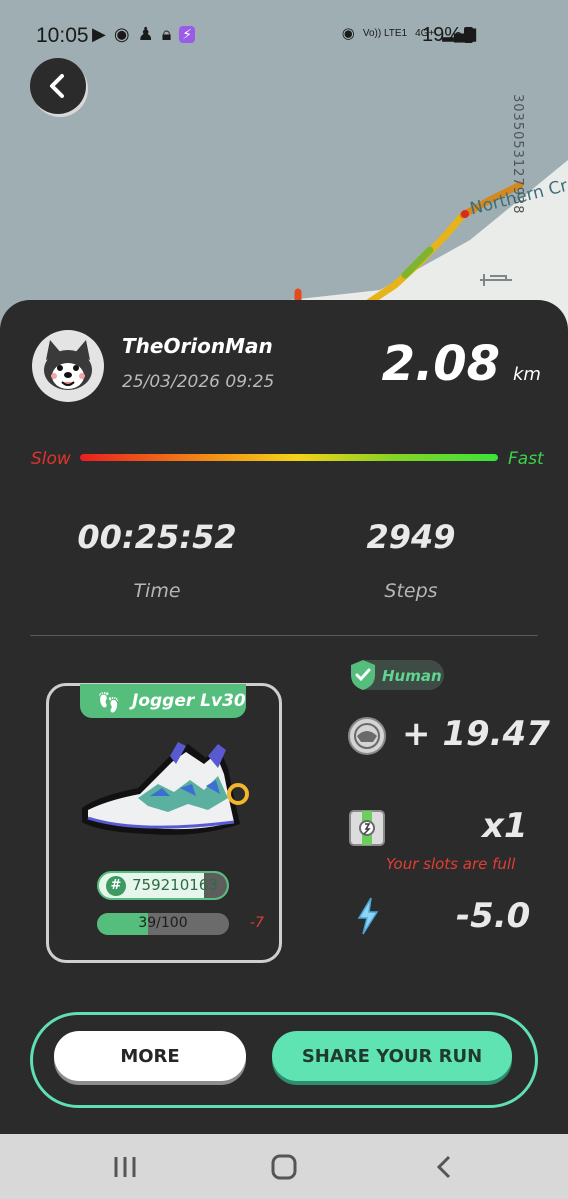 The image size is (568, 1199). What do you see at coordinates (411, 591) in the screenshot?
I see `steps-label: Steps` at bounding box center [411, 591].